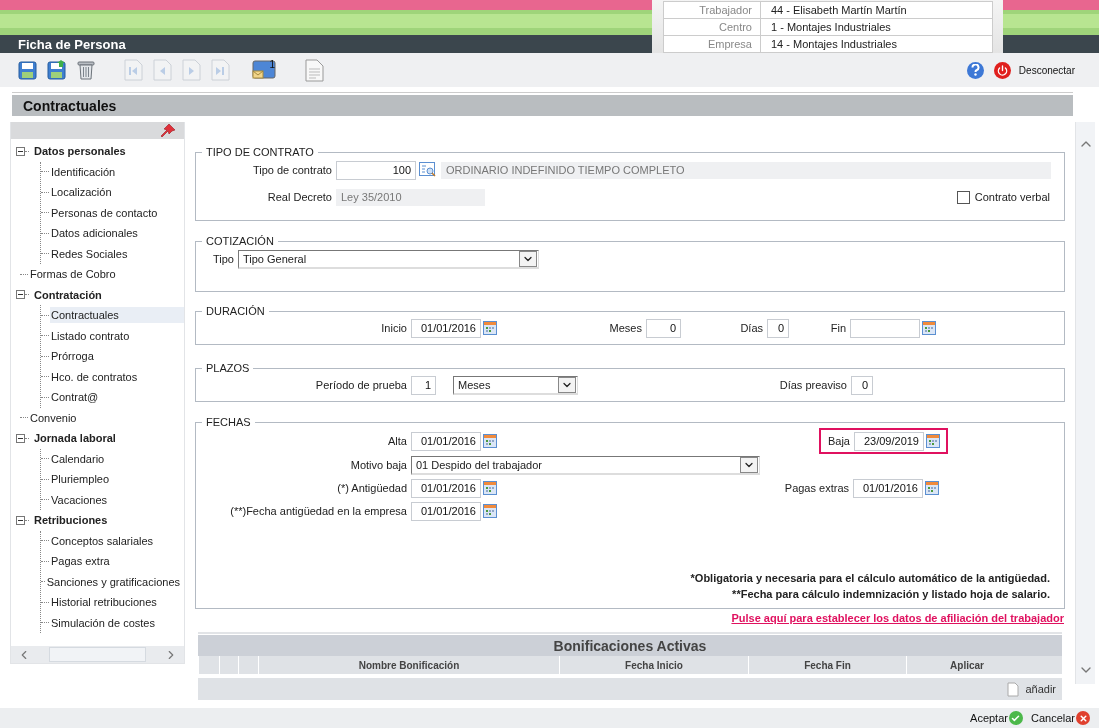 This screenshot has height=728, width=1099. Describe the element at coordinates (117, 602) in the screenshot. I see `tree-item: Historial retribuciones` at that location.